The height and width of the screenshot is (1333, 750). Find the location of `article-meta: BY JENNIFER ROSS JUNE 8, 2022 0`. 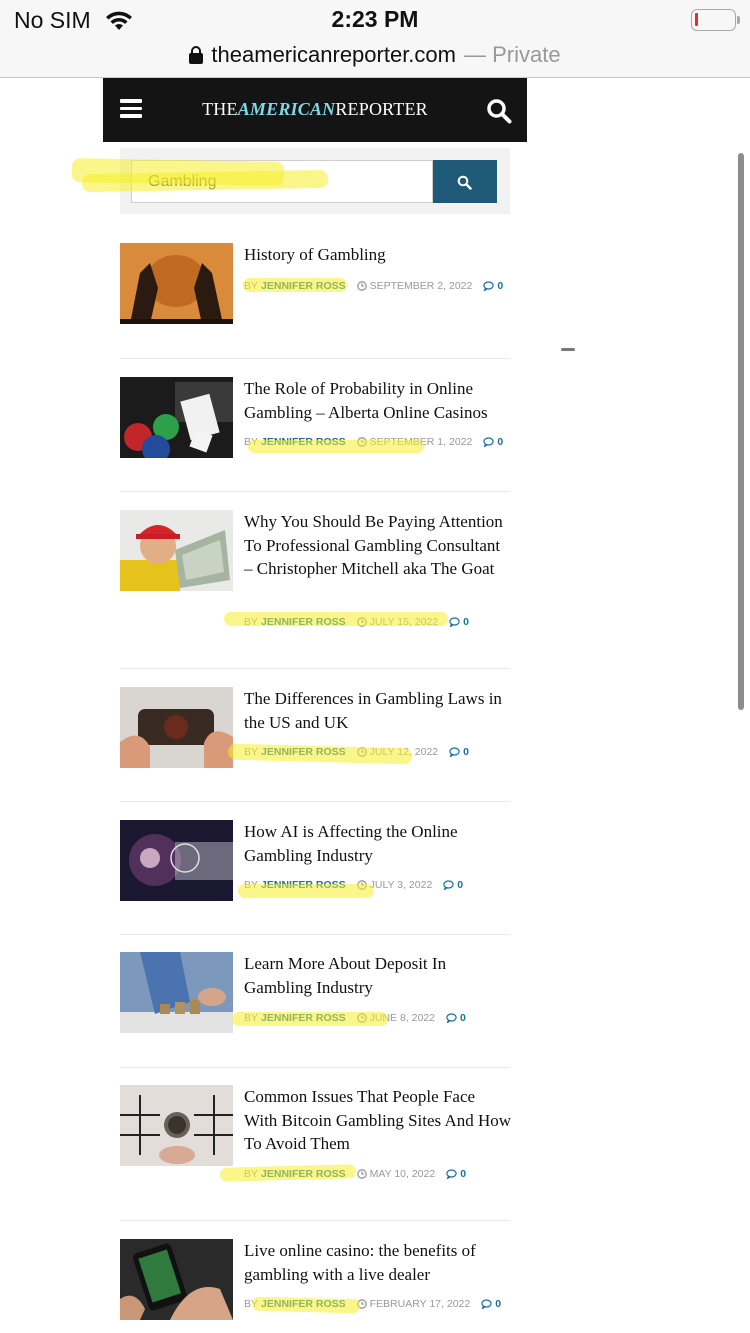

article-meta: BY JENNIFER ROSS JUNE 8, 2022 0 is located at coordinates (355, 1018).